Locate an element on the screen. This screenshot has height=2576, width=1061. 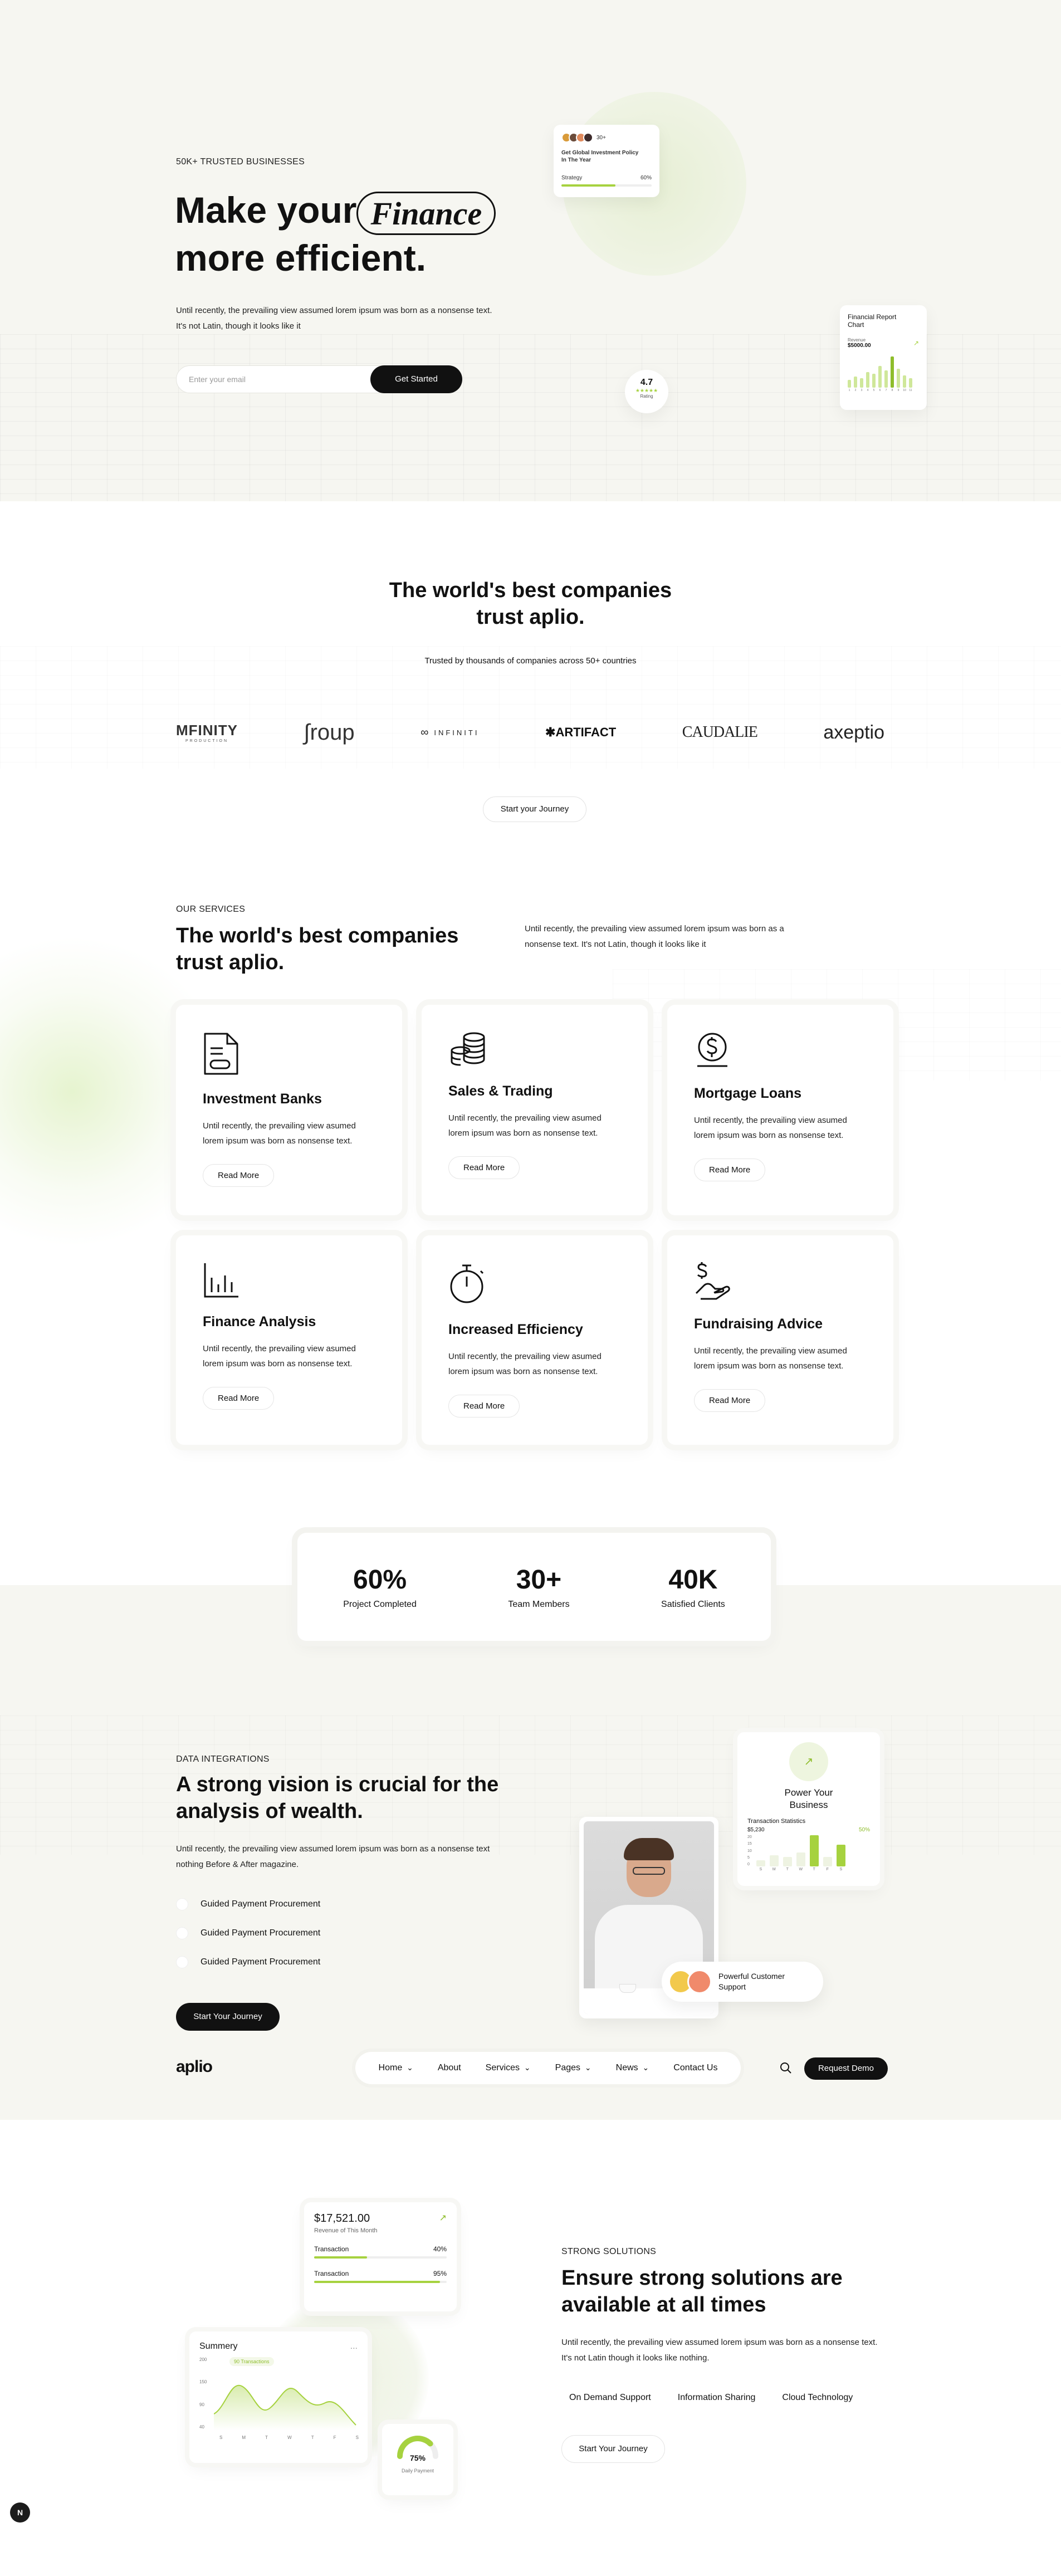
nav-item-services: Services ⌄ is located at coordinates (508, 2068).